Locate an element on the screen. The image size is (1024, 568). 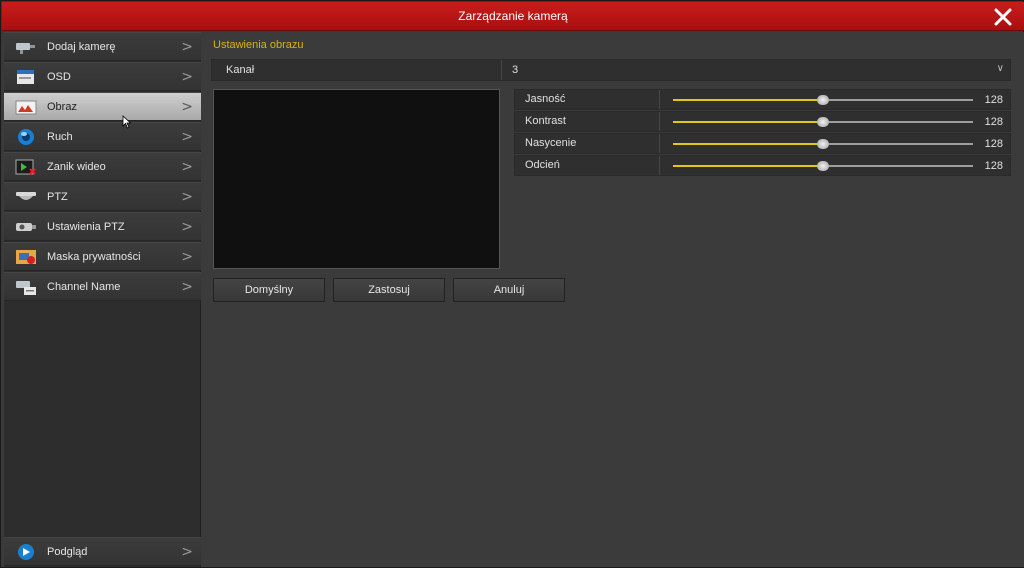
sidebar-item-label: Dodaj kamerę is located at coordinates (81, 47).